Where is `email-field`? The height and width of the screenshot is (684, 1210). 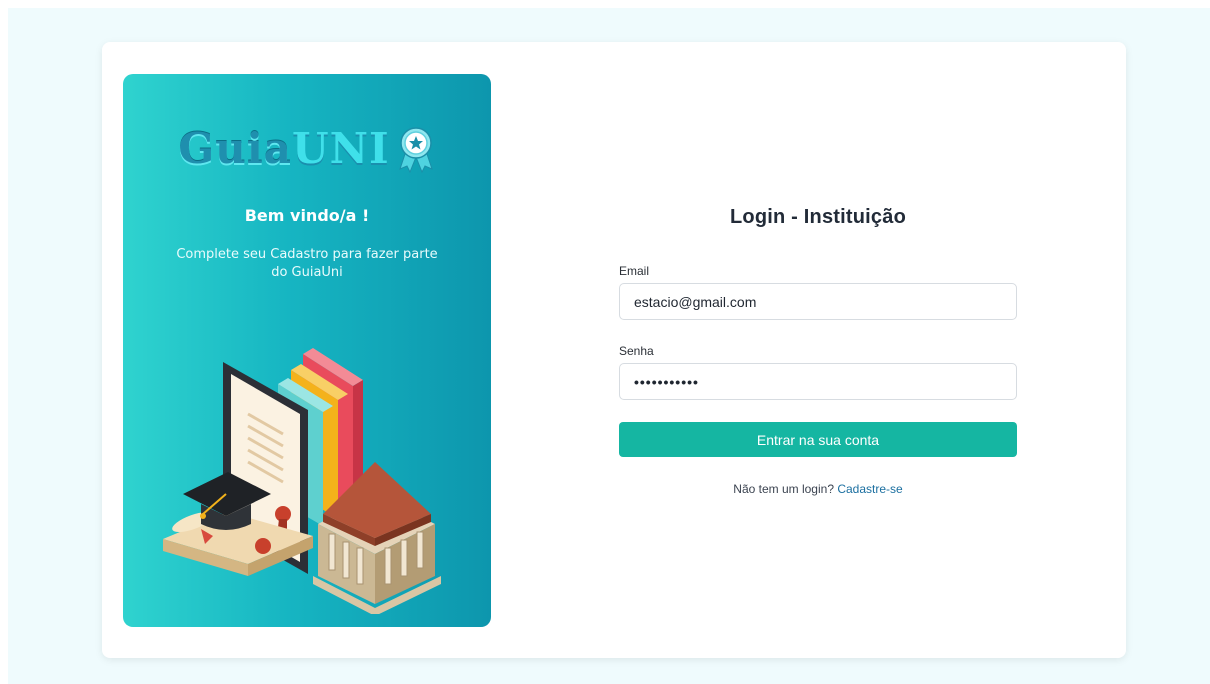 email-field is located at coordinates (818, 301).